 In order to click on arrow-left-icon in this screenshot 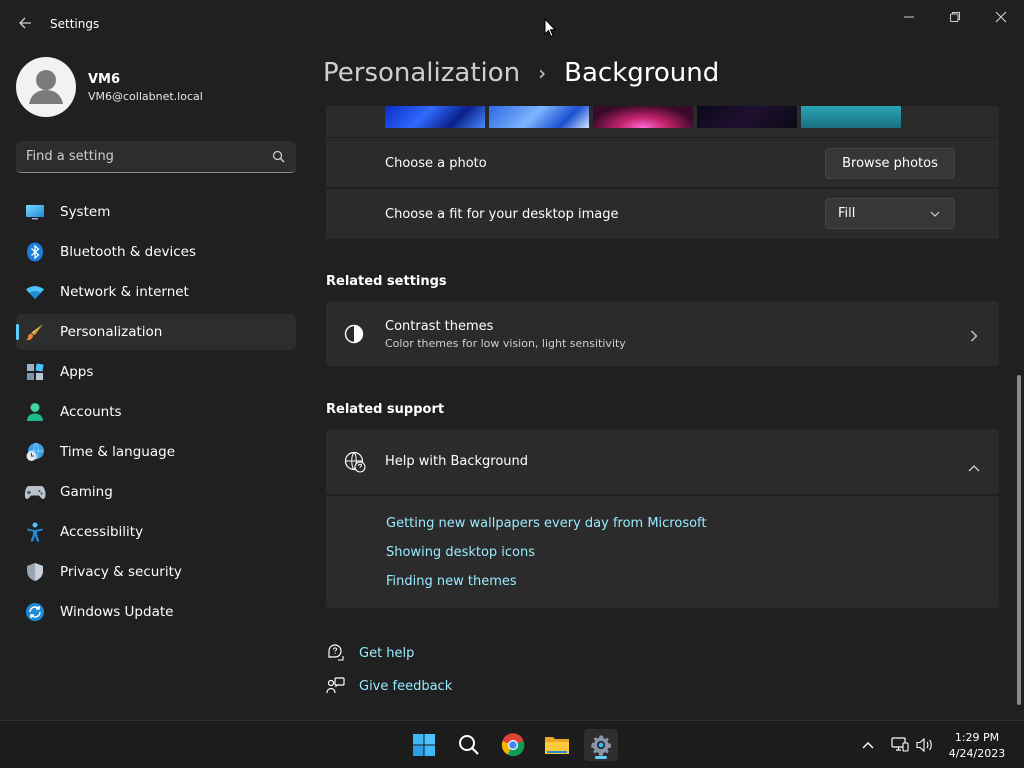, I will do `click(25, 23)`.